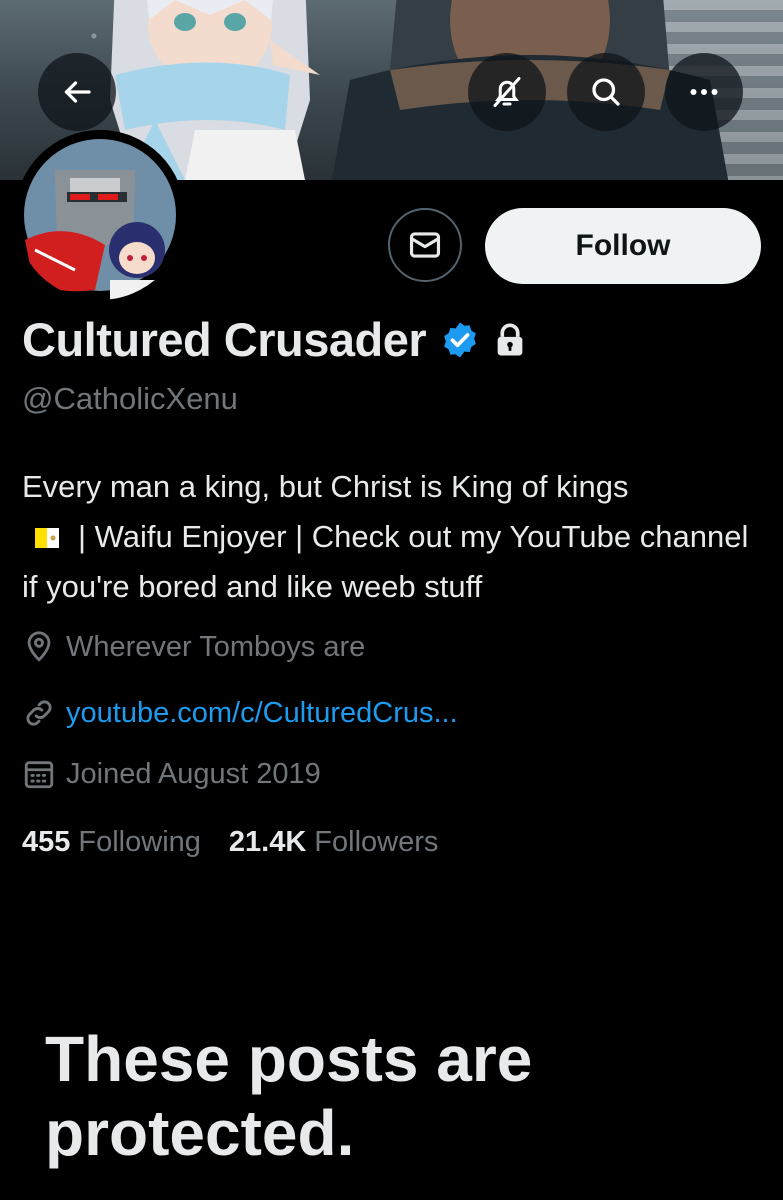 The image size is (783, 1200). I want to click on profile-join-date: Joined August 2019, so click(171, 774).